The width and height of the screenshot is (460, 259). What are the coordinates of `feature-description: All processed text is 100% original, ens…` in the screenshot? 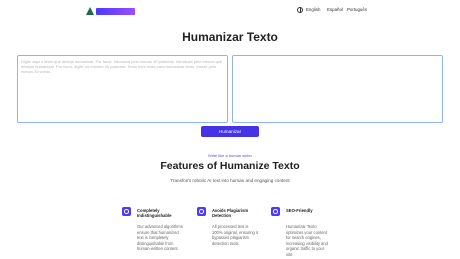 It's located at (235, 235).